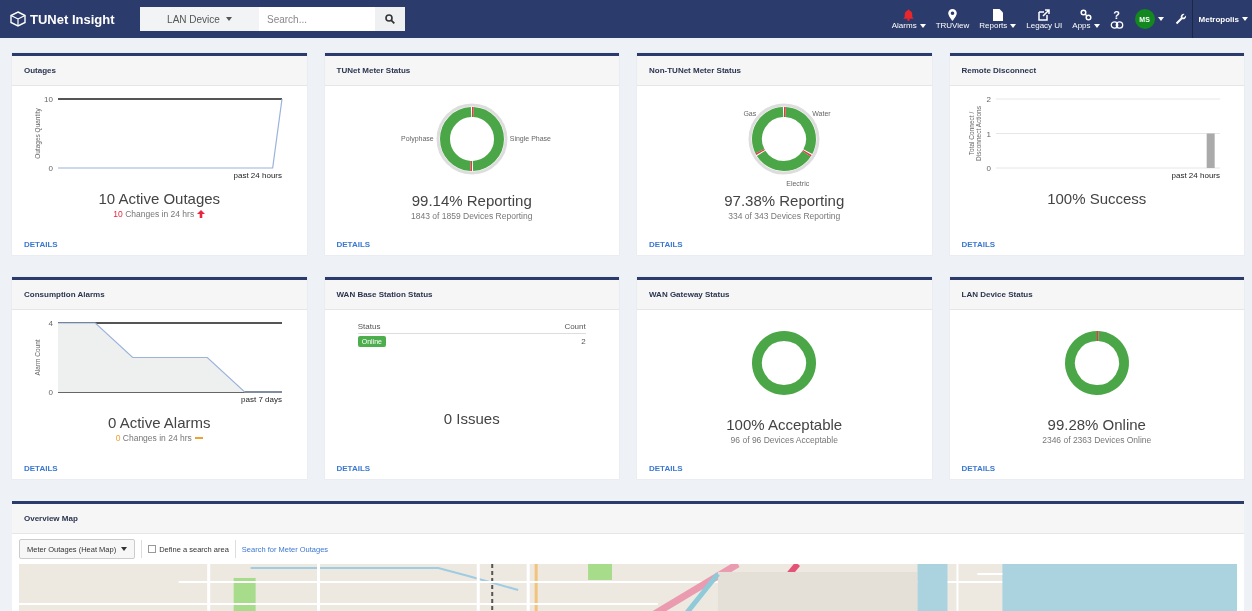 This screenshot has width=1252, height=611. Describe the element at coordinates (1210, 150) in the screenshot. I see `chart-bar` at that location.